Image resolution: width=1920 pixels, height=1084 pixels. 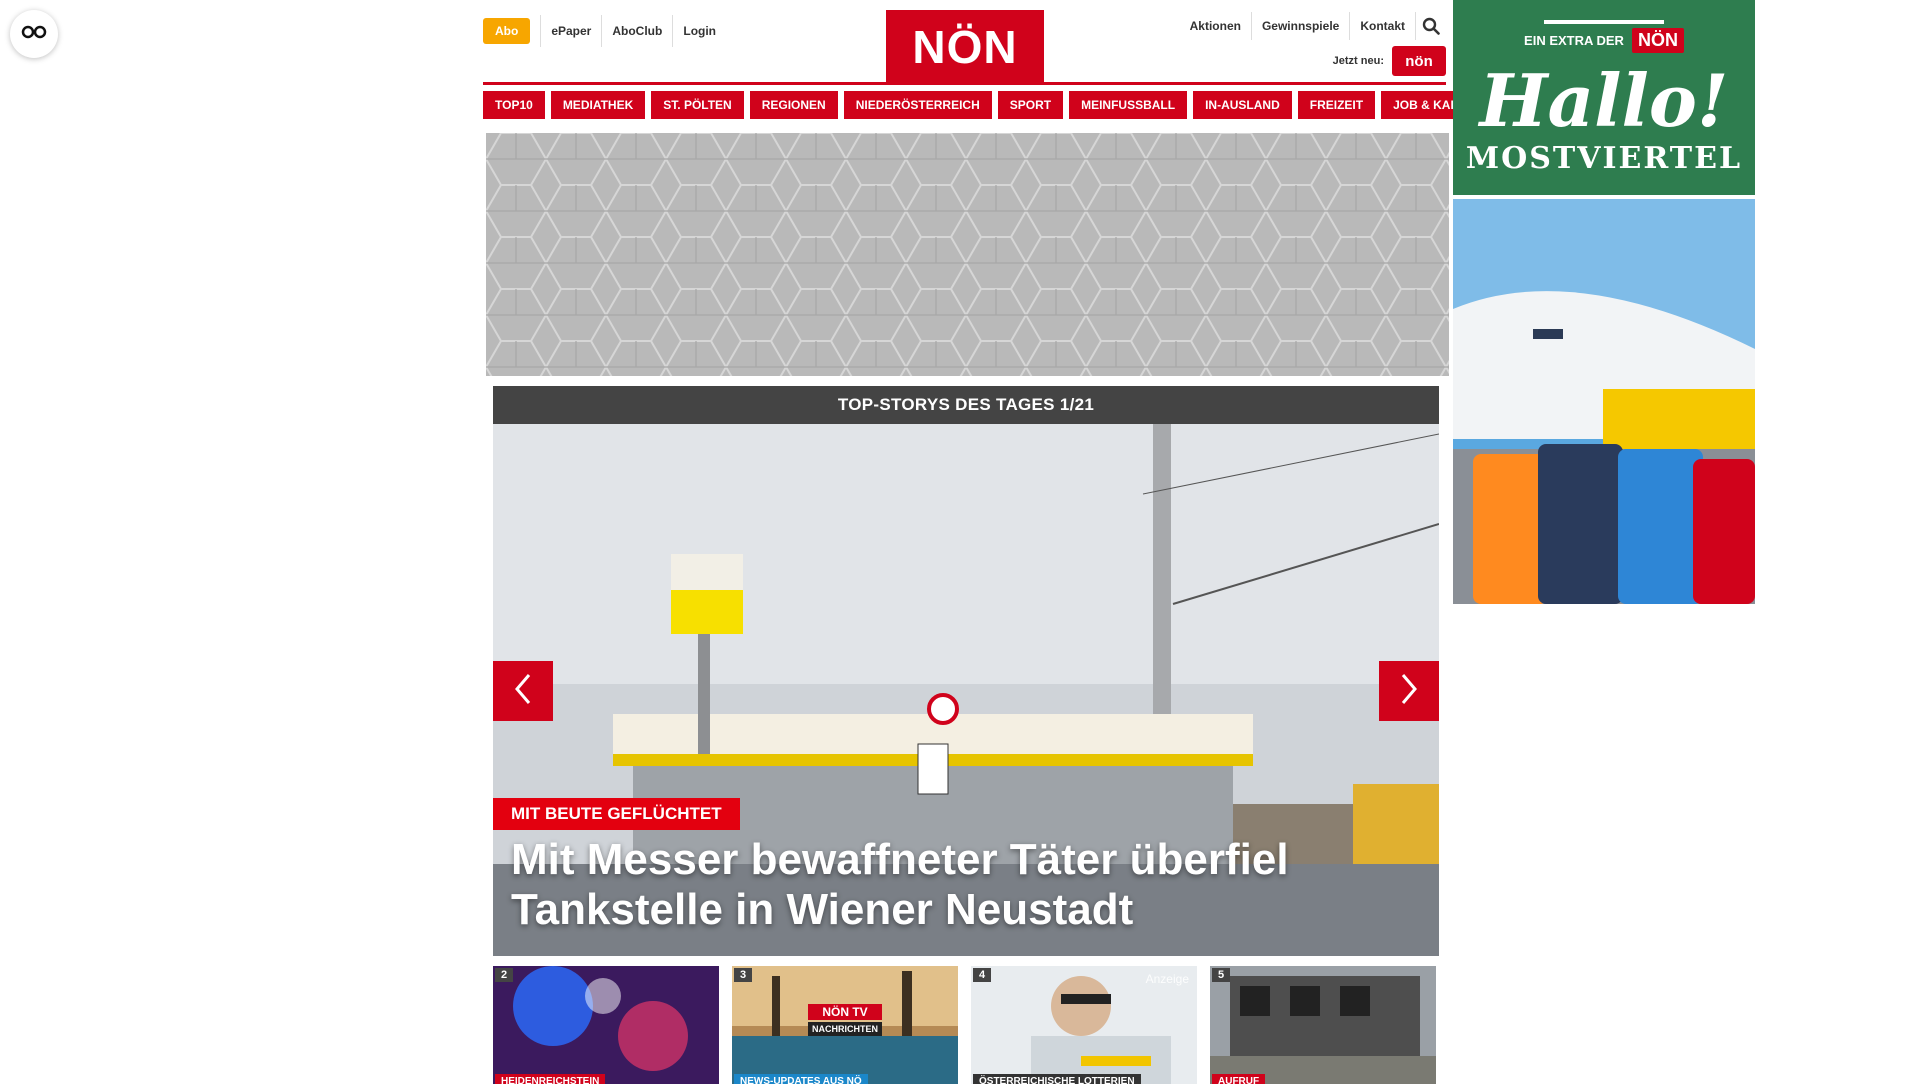 I want to click on extra-text: EIN EXTRA DER, so click(x=1574, y=40).